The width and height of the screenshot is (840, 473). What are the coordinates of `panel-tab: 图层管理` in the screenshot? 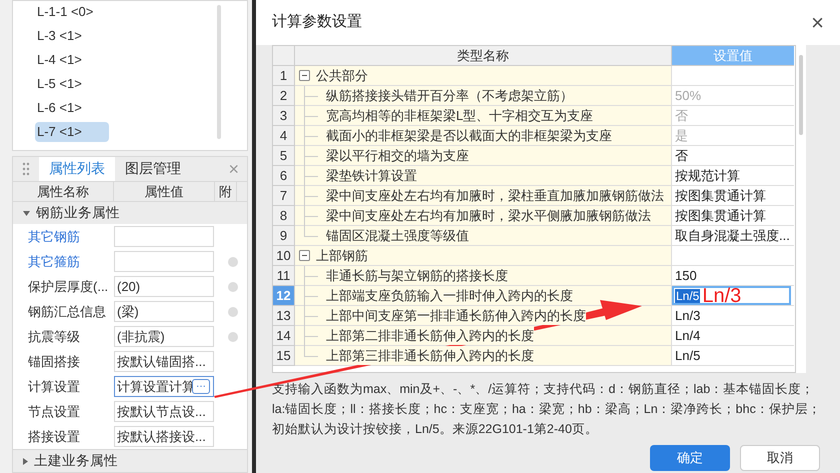 It's located at (153, 168).